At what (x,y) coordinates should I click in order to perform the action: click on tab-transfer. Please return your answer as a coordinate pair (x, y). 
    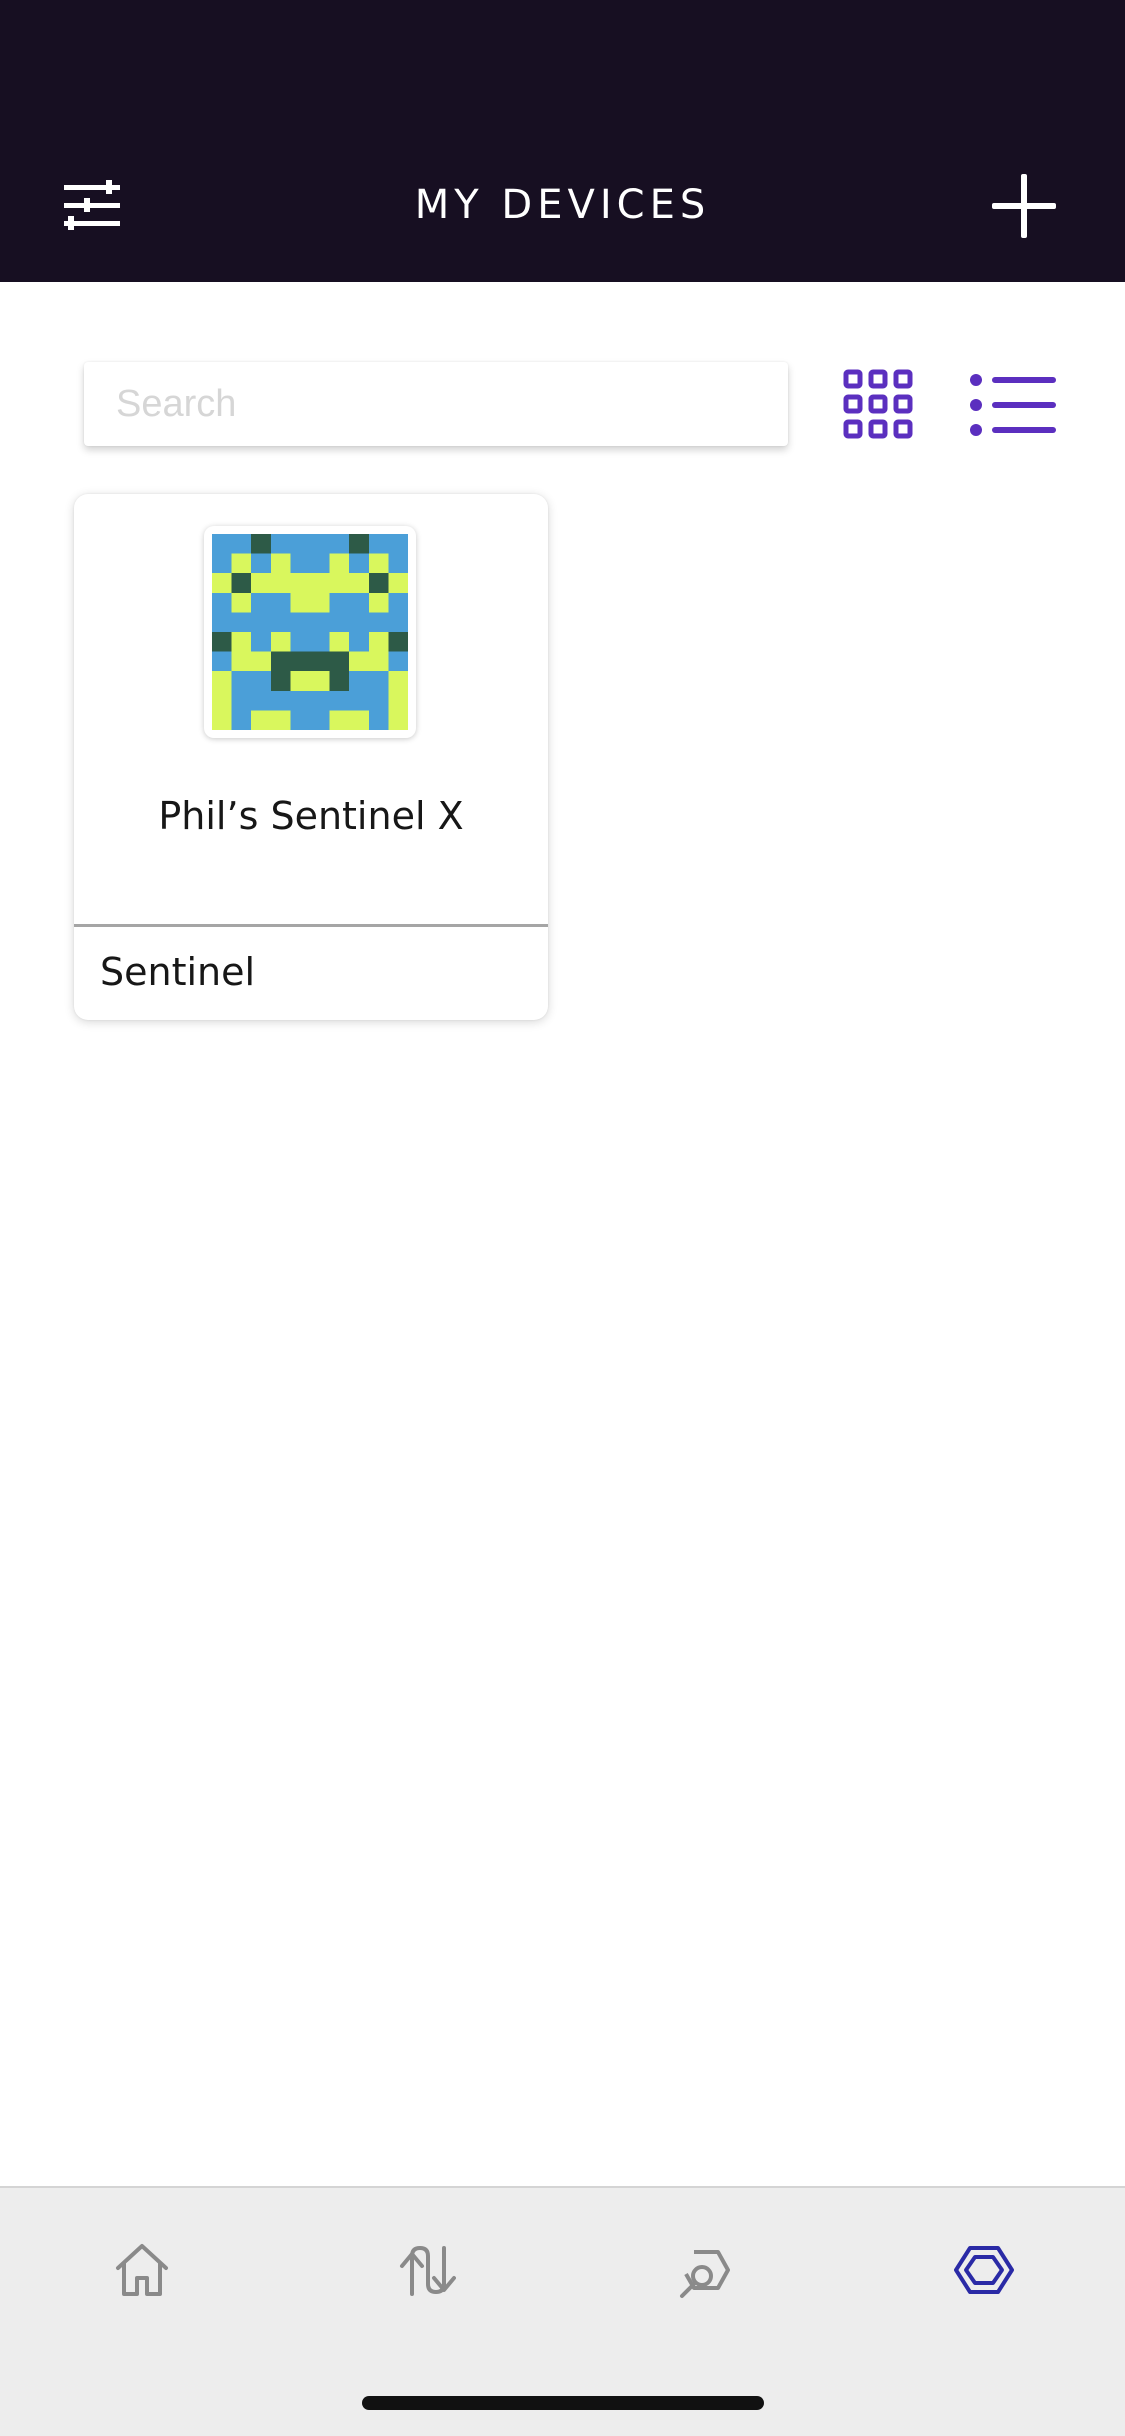
    Looking at the image, I should click on (424, 2270).